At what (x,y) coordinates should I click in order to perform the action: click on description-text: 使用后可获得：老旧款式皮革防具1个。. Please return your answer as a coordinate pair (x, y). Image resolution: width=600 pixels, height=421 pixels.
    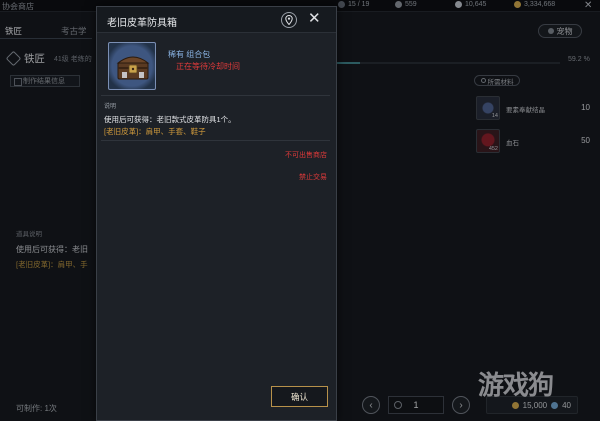
    Looking at the image, I should click on (170, 119).